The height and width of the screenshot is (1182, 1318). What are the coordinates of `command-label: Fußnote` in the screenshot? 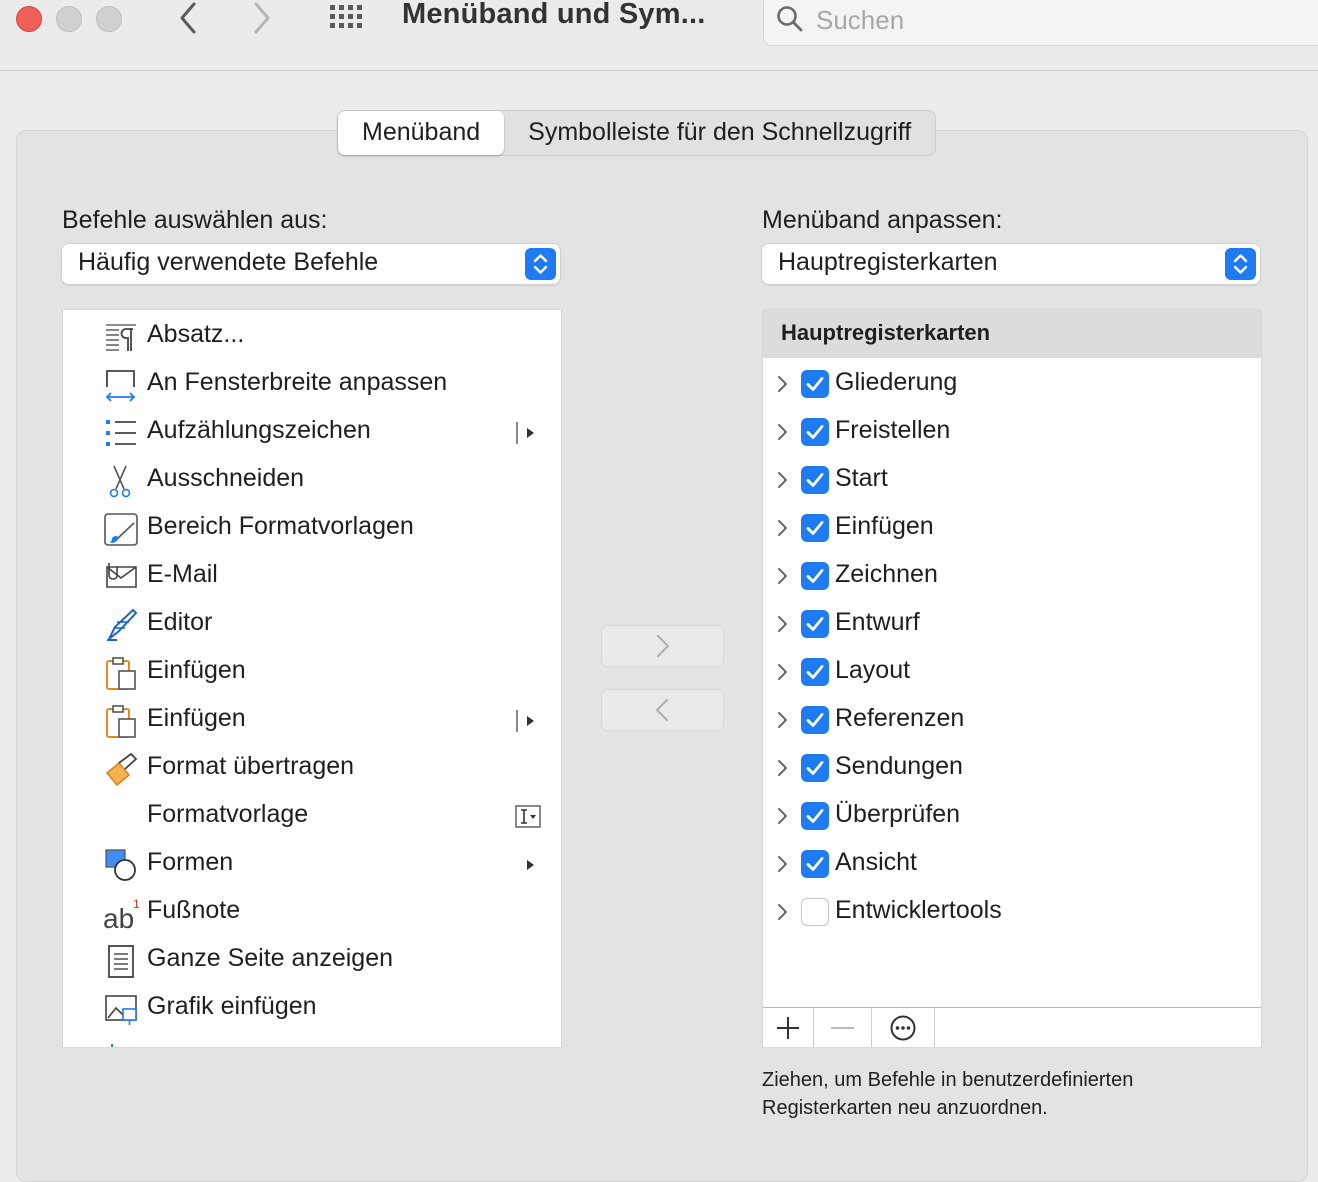 It's located at (194, 910).